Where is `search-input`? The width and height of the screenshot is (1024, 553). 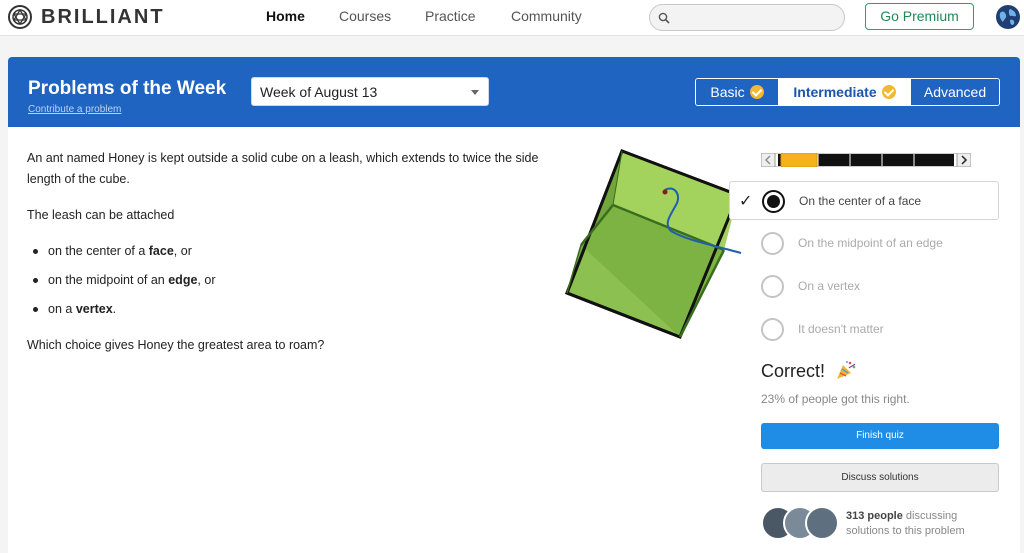
search-input is located at coordinates (754, 17).